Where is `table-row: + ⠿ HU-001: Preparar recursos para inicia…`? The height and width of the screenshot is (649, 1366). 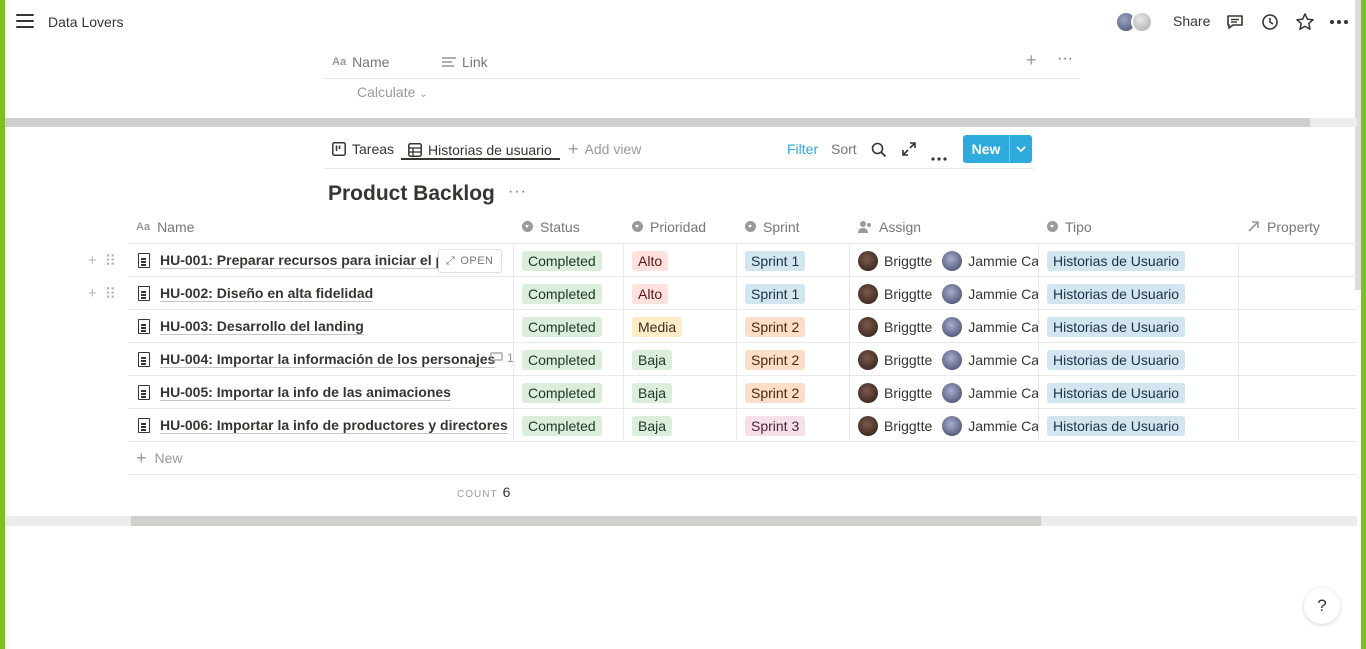 table-row: + ⠿ HU-001: Preparar recursos para inicia… is located at coordinates (722, 260).